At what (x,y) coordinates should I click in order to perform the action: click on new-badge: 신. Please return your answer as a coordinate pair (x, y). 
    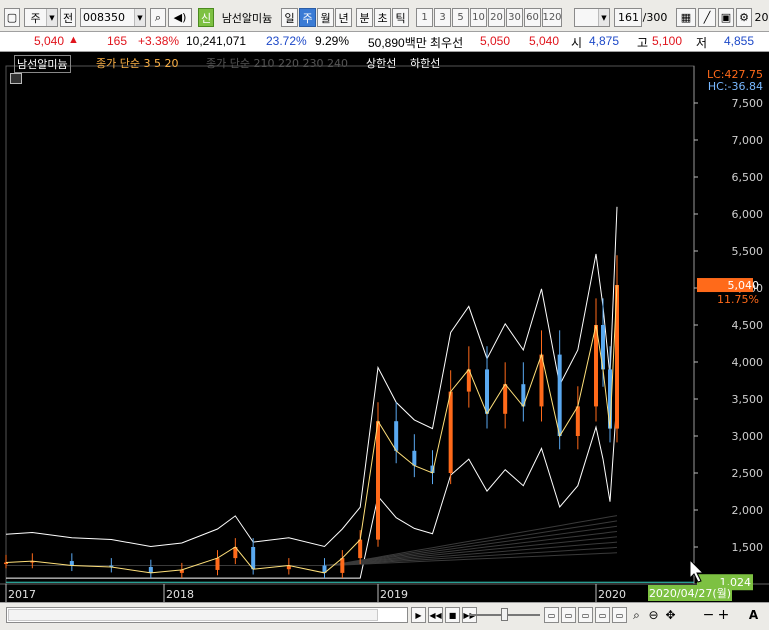
    Looking at the image, I should click on (206, 17).